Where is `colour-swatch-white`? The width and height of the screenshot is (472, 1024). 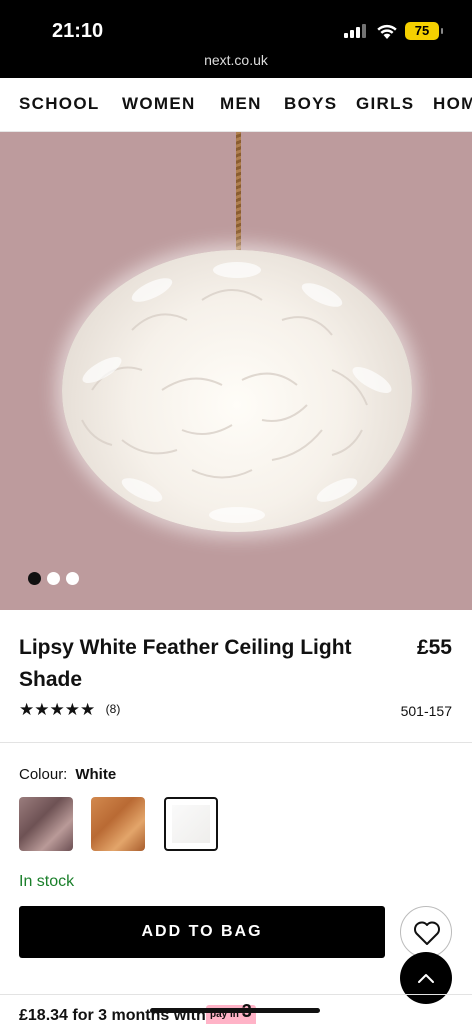 colour-swatch-white is located at coordinates (191, 824).